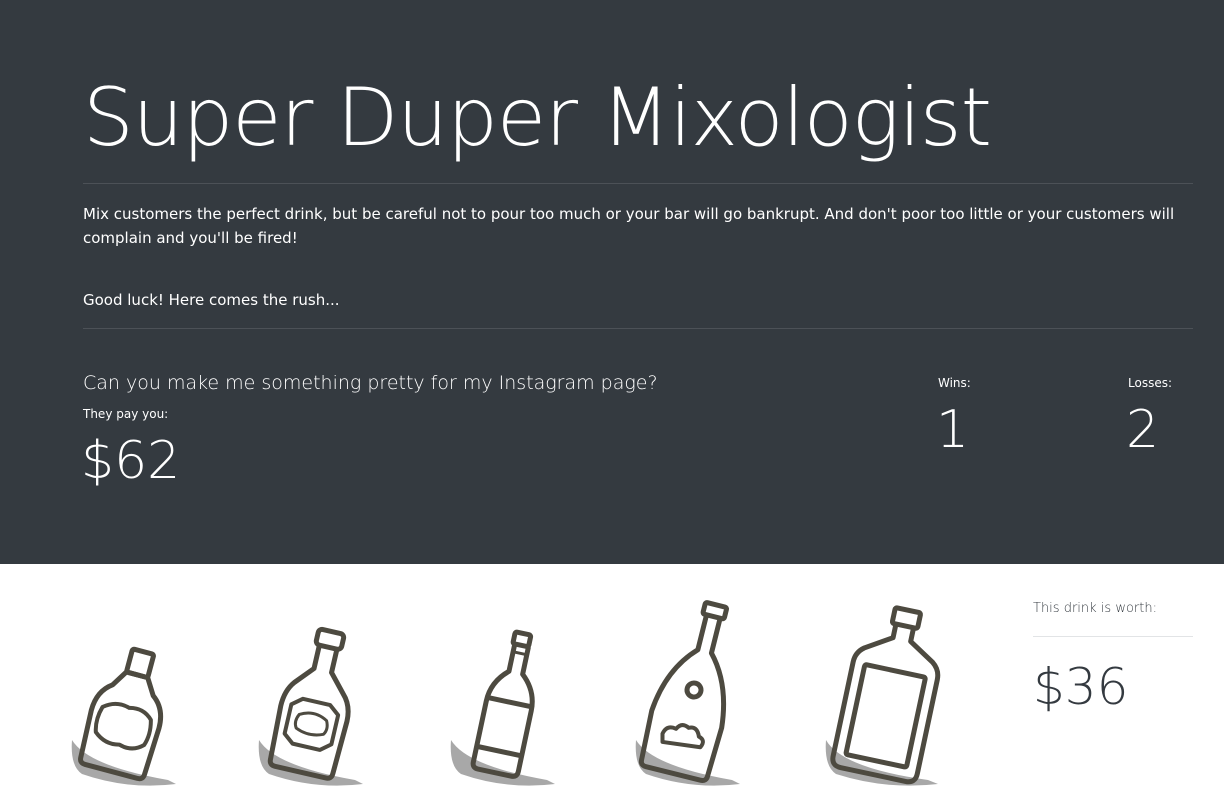  Describe the element at coordinates (884, 690) in the screenshot. I see `flask-bottle-icon` at that location.